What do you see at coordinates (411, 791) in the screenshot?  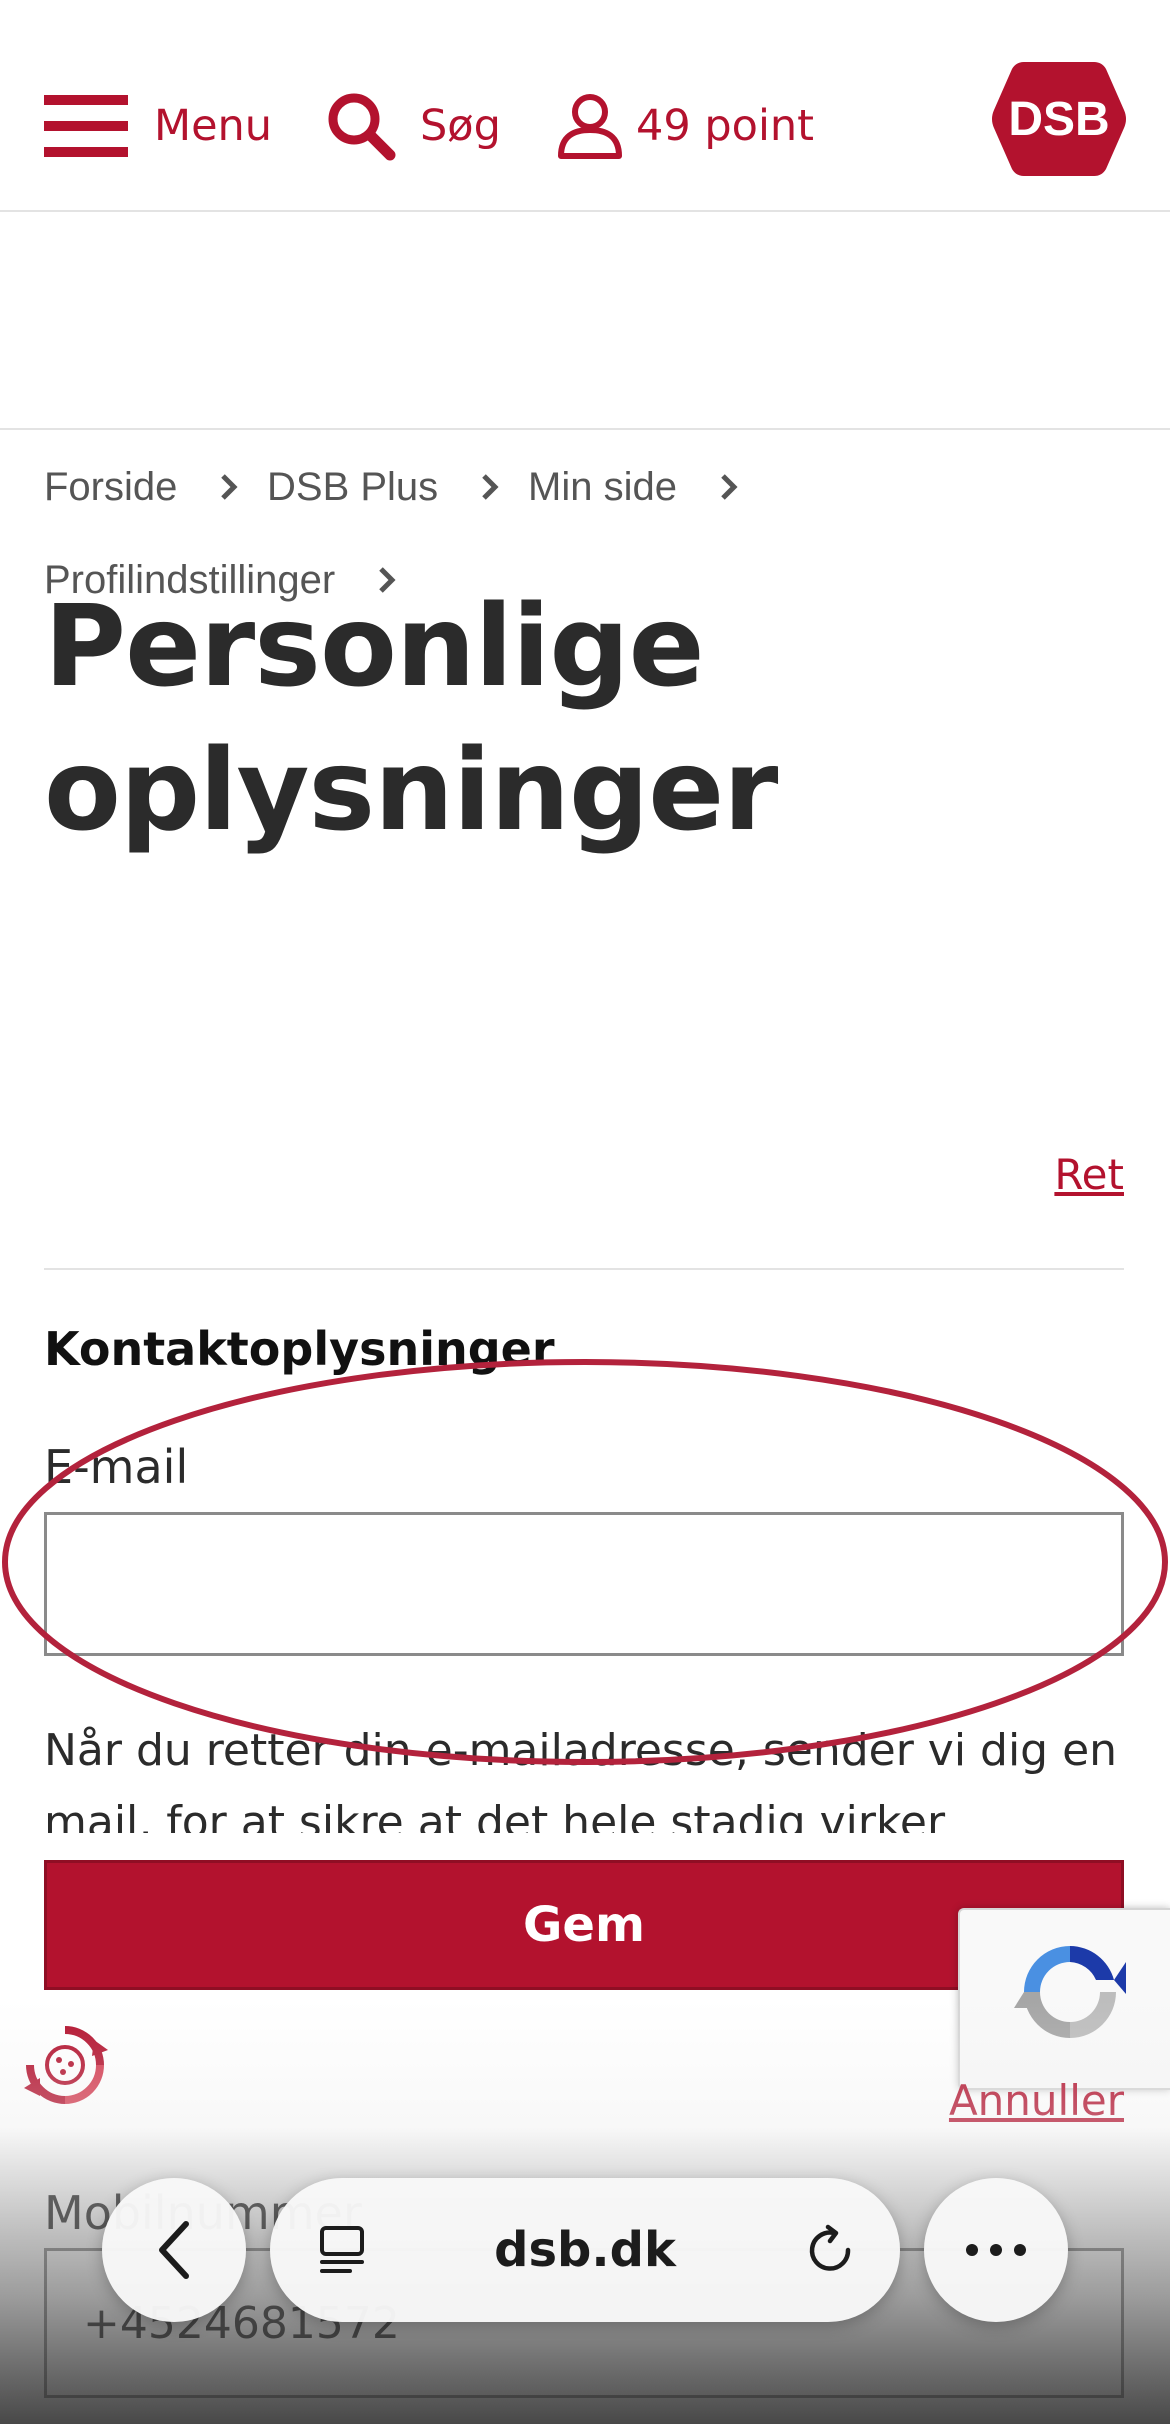 I see `page-title-line-2: oplysninger` at bounding box center [411, 791].